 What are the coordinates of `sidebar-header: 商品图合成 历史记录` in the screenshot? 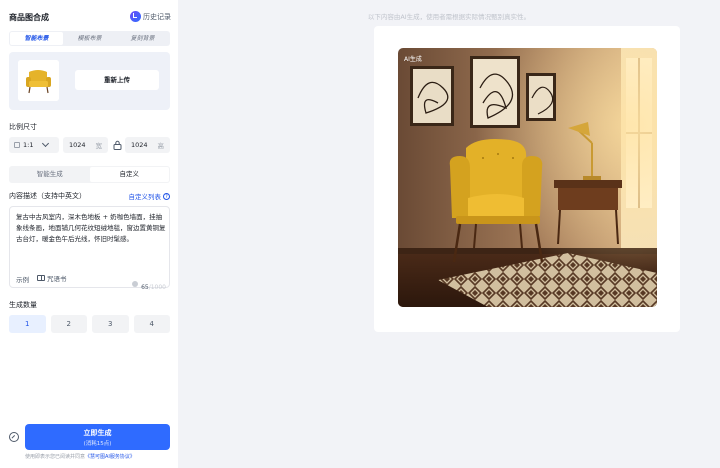 It's located at (90, 18).